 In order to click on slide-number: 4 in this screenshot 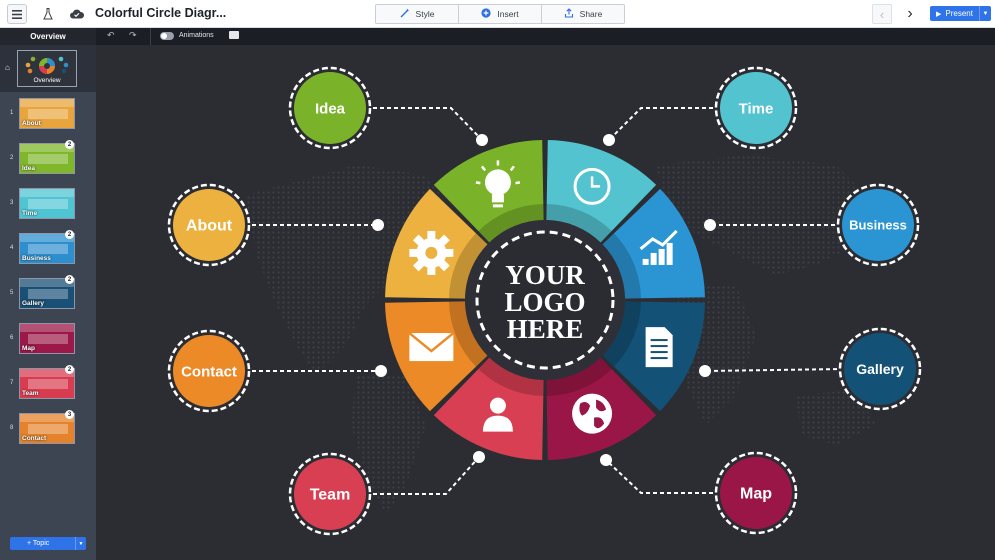, I will do `click(12, 248)`.